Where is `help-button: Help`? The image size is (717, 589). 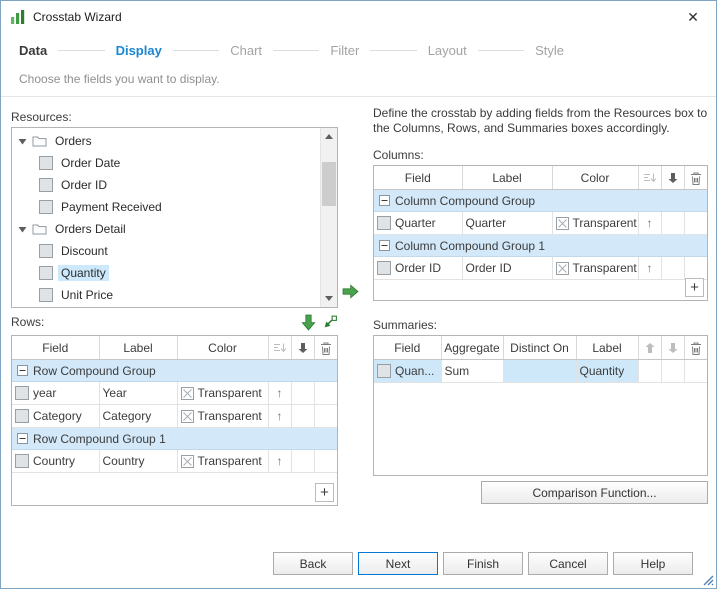 help-button: Help is located at coordinates (653, 563).